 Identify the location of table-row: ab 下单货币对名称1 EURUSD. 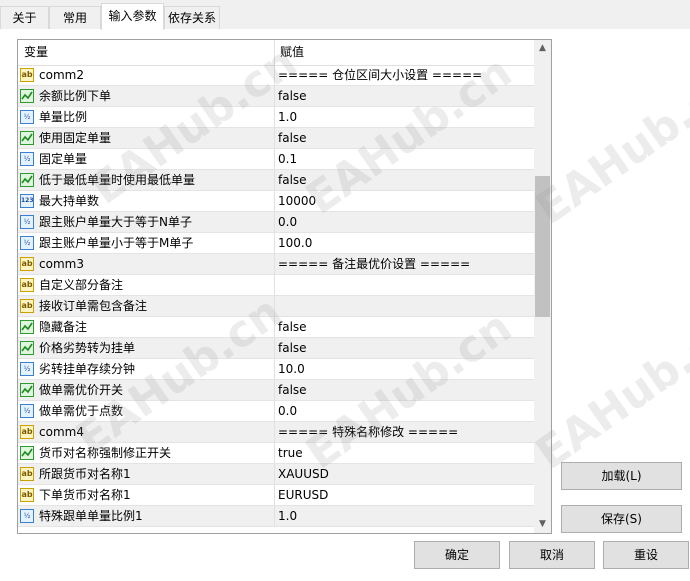
(276, 495).